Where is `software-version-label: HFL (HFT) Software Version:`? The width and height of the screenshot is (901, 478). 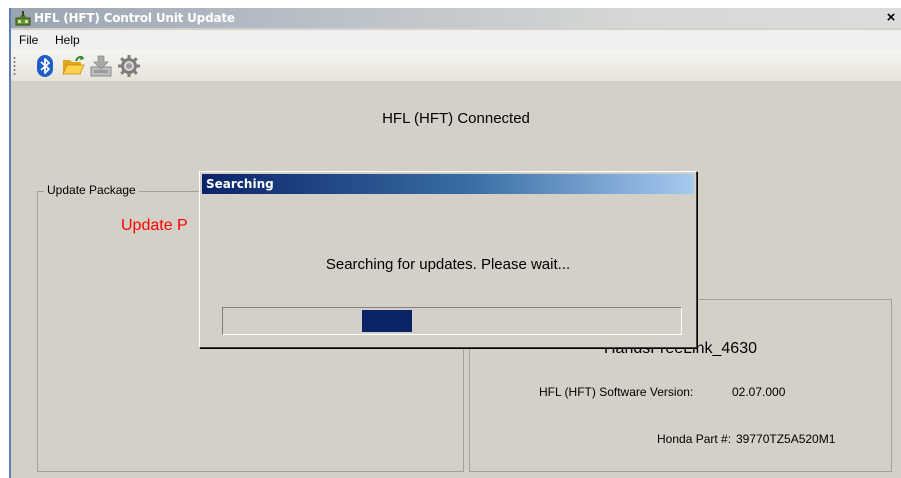 software-version-label: HFL (HFT) Software Version: is located at coordinates (616, 392).